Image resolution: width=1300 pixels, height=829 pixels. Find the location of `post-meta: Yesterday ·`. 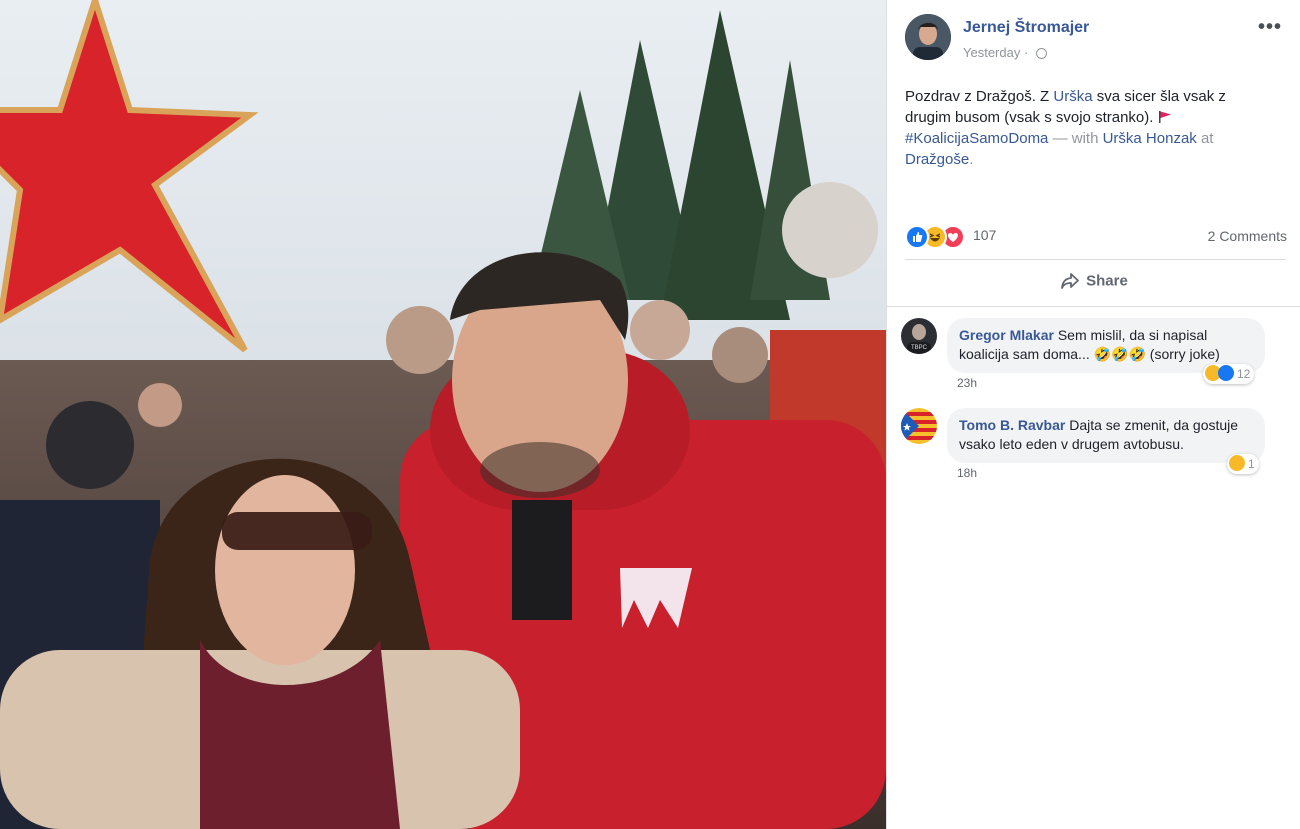

post-meta: Yesterday · is located at coordinates (1005, 52).